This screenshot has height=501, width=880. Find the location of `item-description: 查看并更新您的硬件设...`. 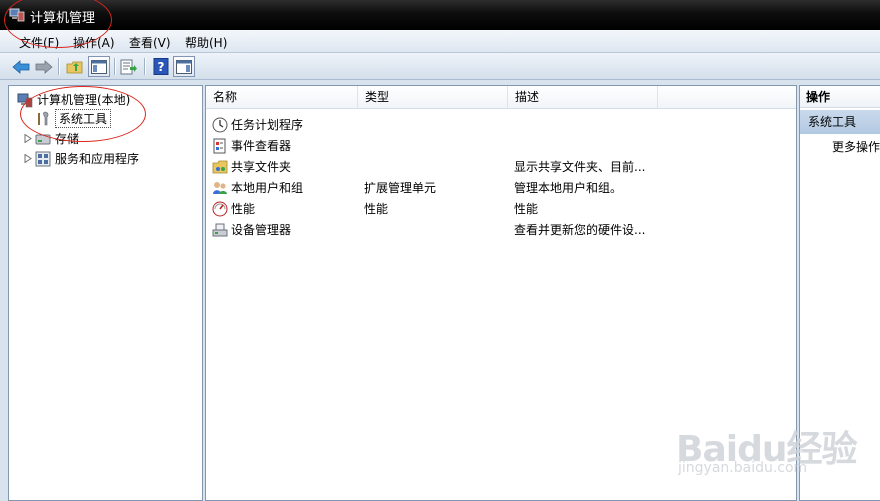

item-description: 查看并更新您的硬件设... is located at coordinates (580, 230).